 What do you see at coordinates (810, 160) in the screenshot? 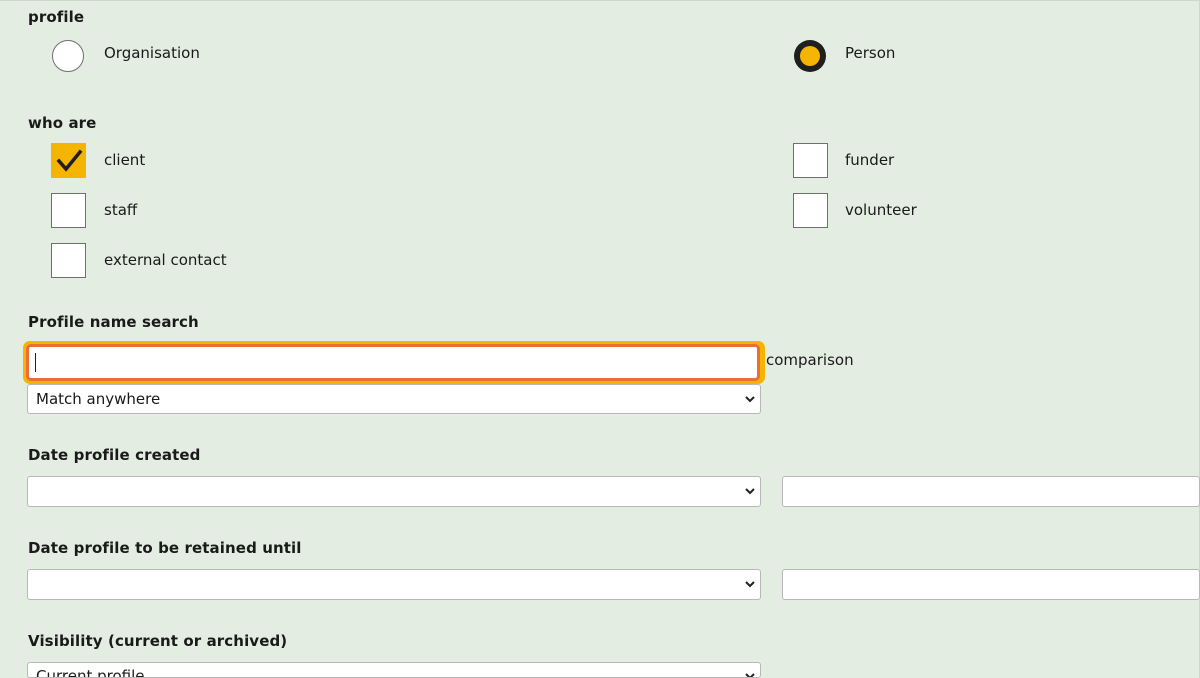
I see `funder-checkbox` at bounding box center [810, 160].